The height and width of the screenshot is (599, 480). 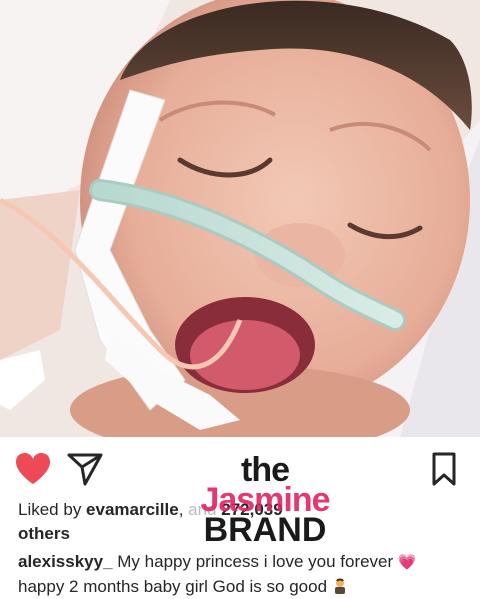 I want to click on likes-count: 272,039, so click(x=251, y=509).